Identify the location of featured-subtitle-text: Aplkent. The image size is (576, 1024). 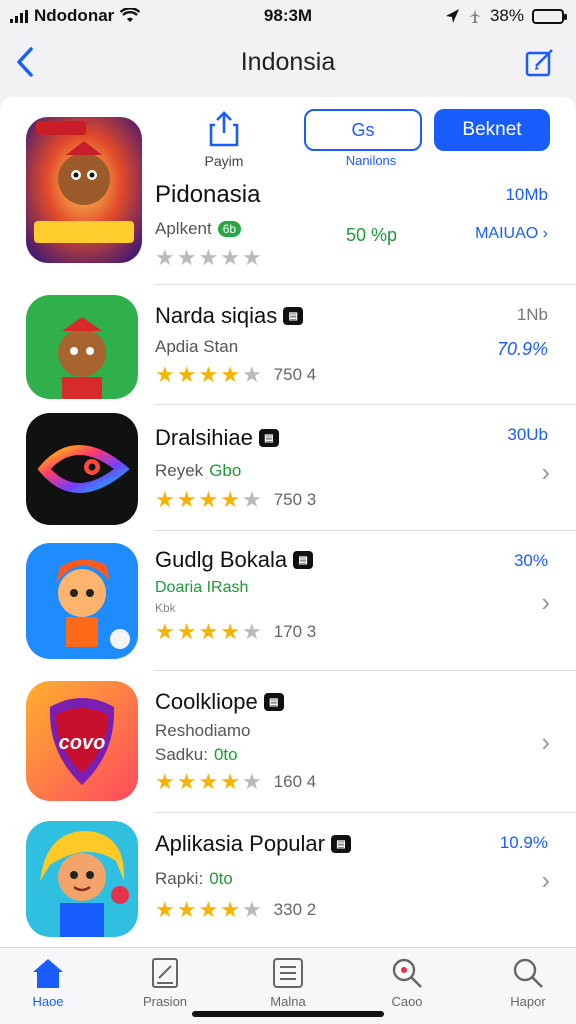
(183, 228).